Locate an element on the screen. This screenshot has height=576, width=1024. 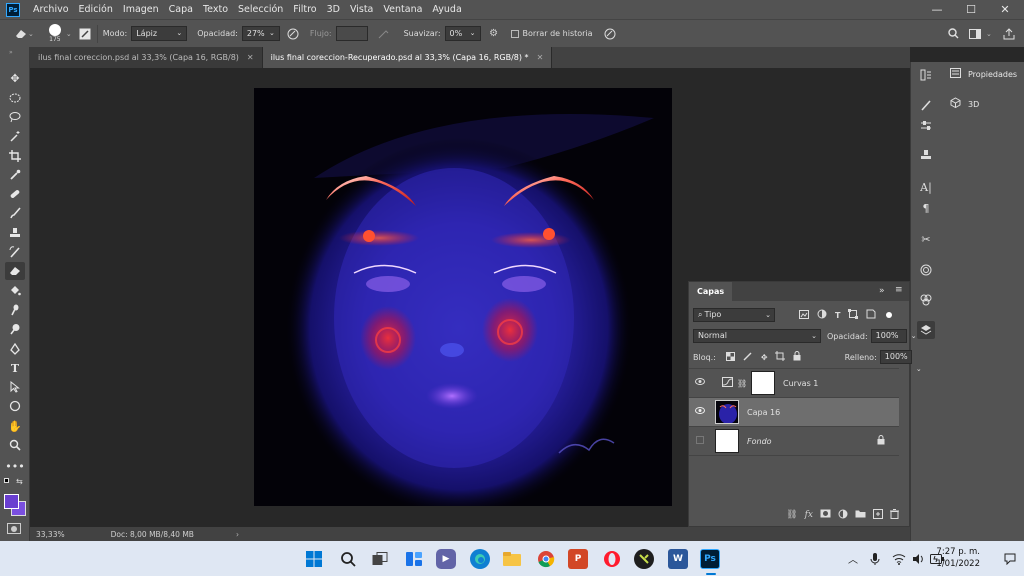
collapse-toolbar-icon: » is located at coordinates (11, 52).